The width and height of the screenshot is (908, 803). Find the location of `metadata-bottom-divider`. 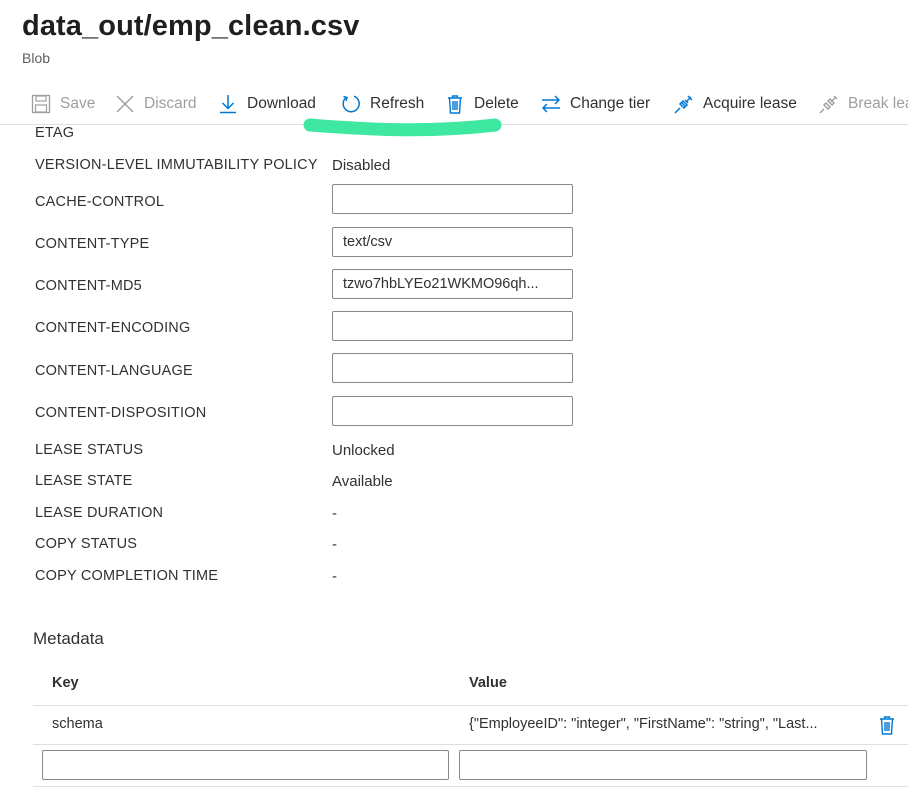

metadata-bottom-divider is located at coordinates (470, 786).